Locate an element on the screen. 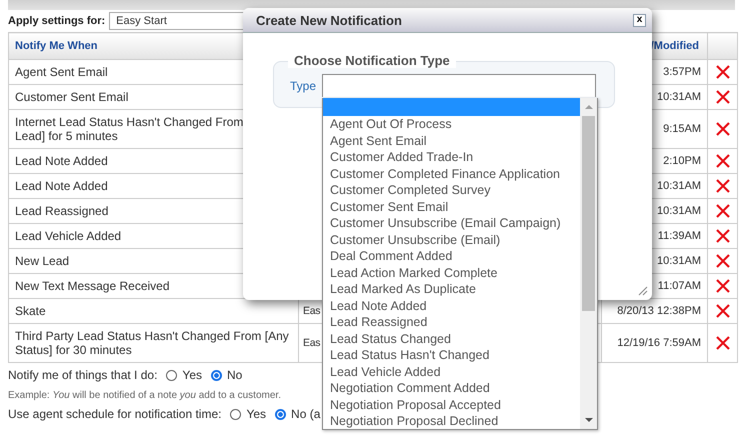  dropdown-option: Deal Comment Added is located at coordinates (451, 256).